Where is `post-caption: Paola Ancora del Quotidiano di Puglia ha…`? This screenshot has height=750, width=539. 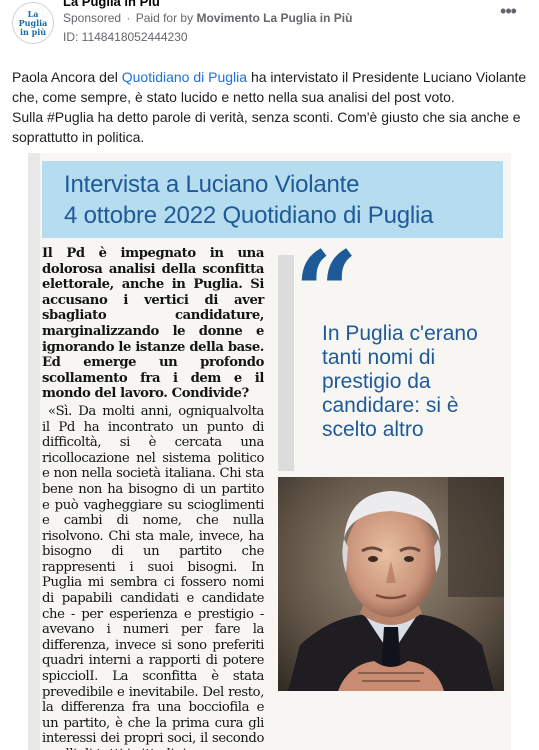
post-caption: Paola Ancora del Quotidiano di Puglia ha… is located at coordinates (269, 107).